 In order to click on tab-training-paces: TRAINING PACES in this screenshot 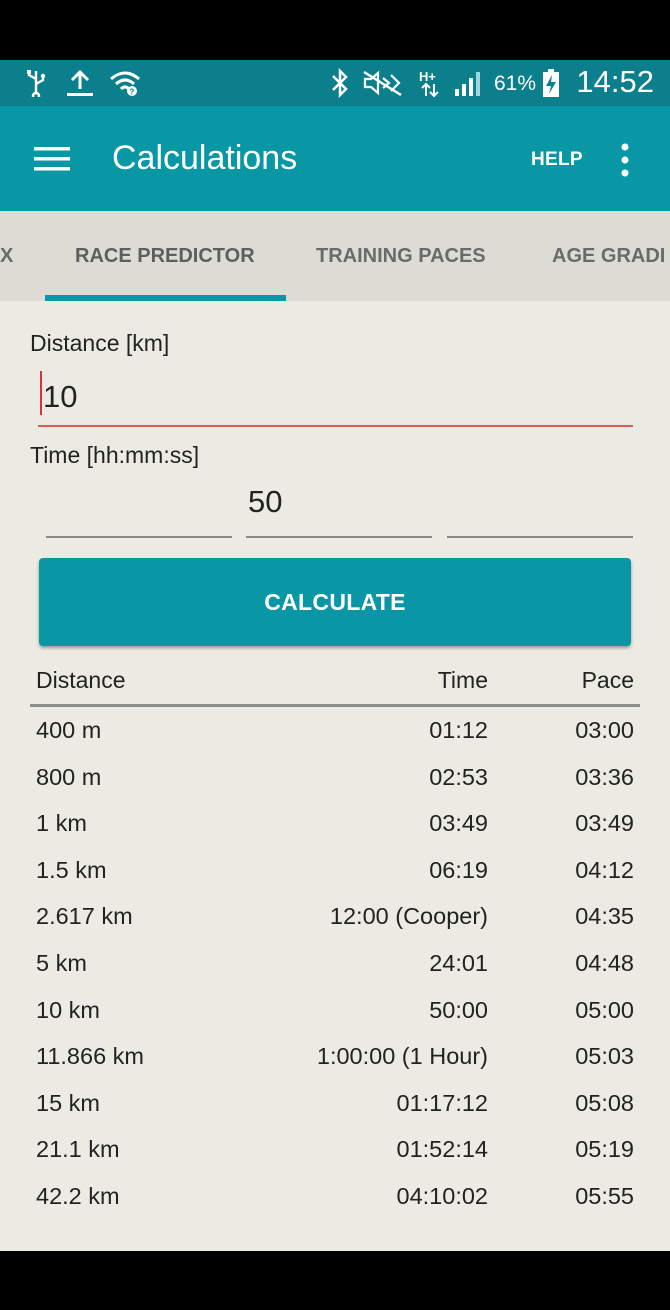, I will do `click(401, 256)`.